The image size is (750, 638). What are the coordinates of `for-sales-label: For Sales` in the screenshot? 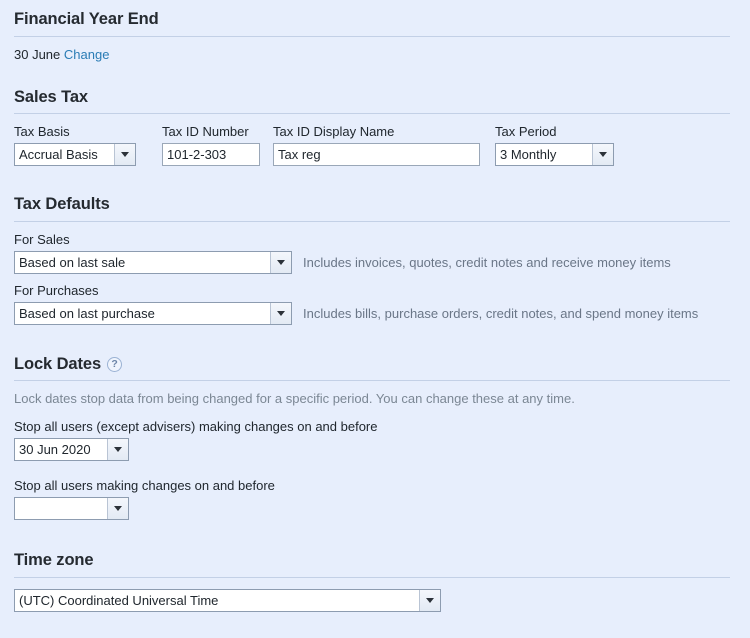 It's located at (42, 239).